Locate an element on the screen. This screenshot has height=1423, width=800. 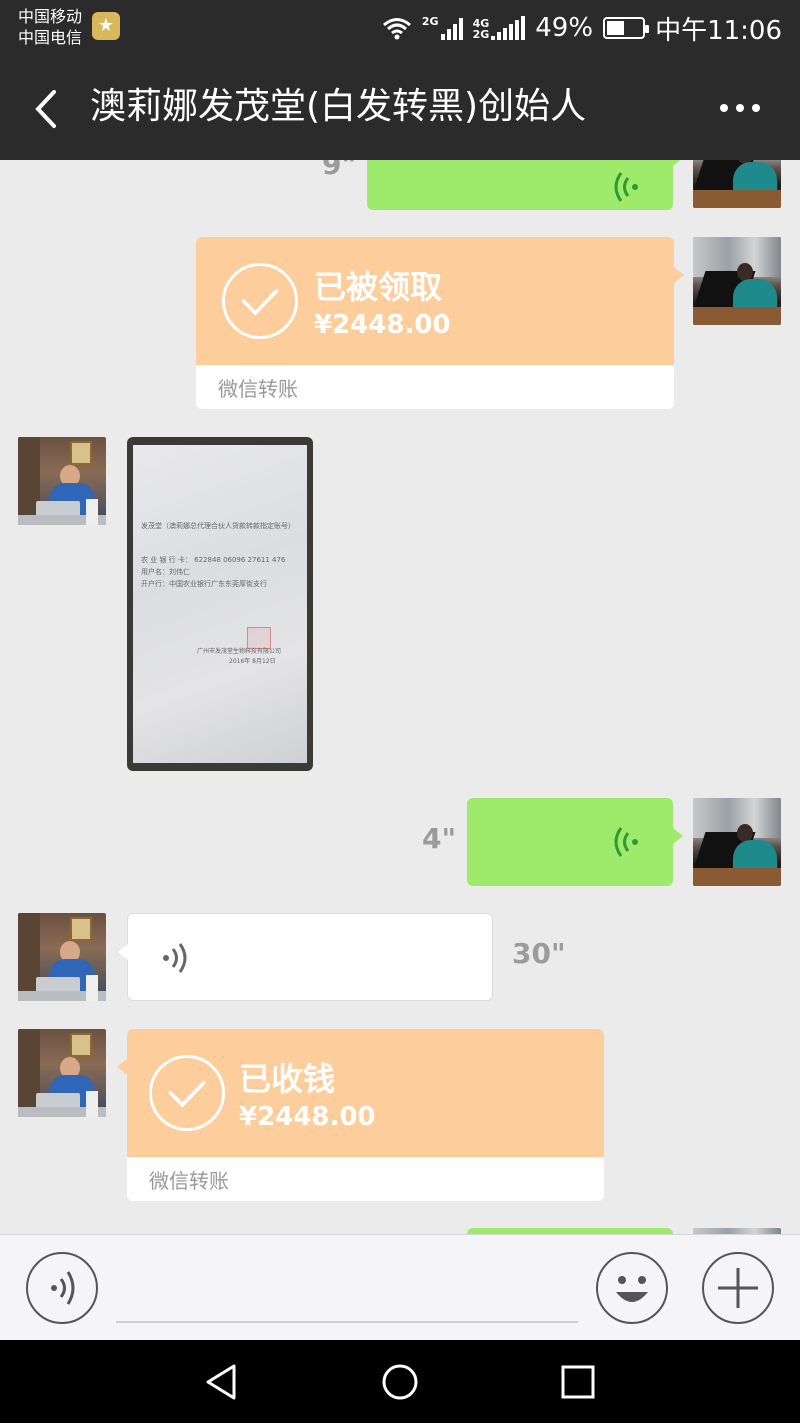
voice-mode-button is located at coordinates (62, 1288).